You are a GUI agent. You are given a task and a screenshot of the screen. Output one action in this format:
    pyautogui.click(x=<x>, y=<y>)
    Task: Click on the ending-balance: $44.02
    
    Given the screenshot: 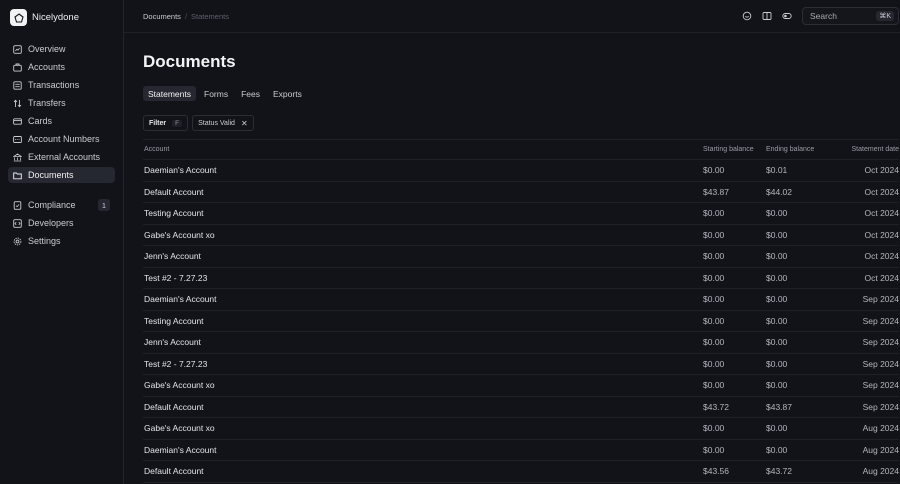 What is the action you would take?
    pyautogui.click(x=779, y=191)
    